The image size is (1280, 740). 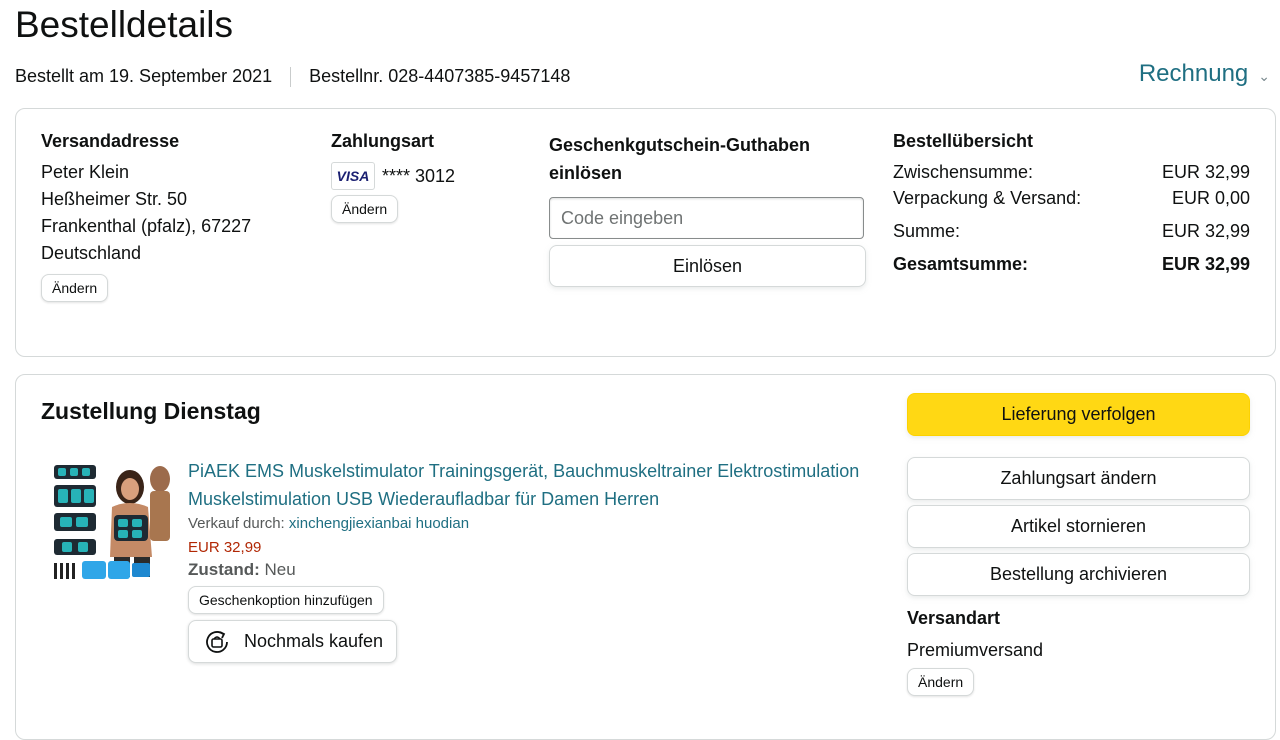 What do you see at coordinates (706, 218) in the screenshot?
I see `gift-code-input` at bounding box center [706, 218].